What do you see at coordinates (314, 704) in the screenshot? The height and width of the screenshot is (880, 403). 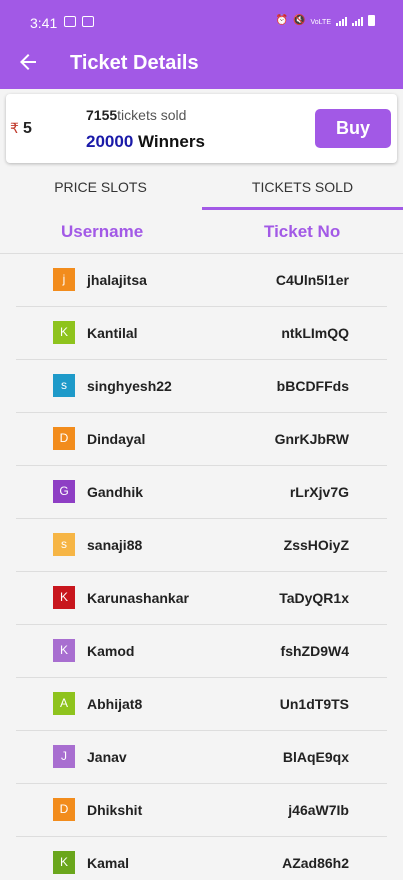 I see `ticket-number: Un1dT9TS` at bounding box center [314, 704].